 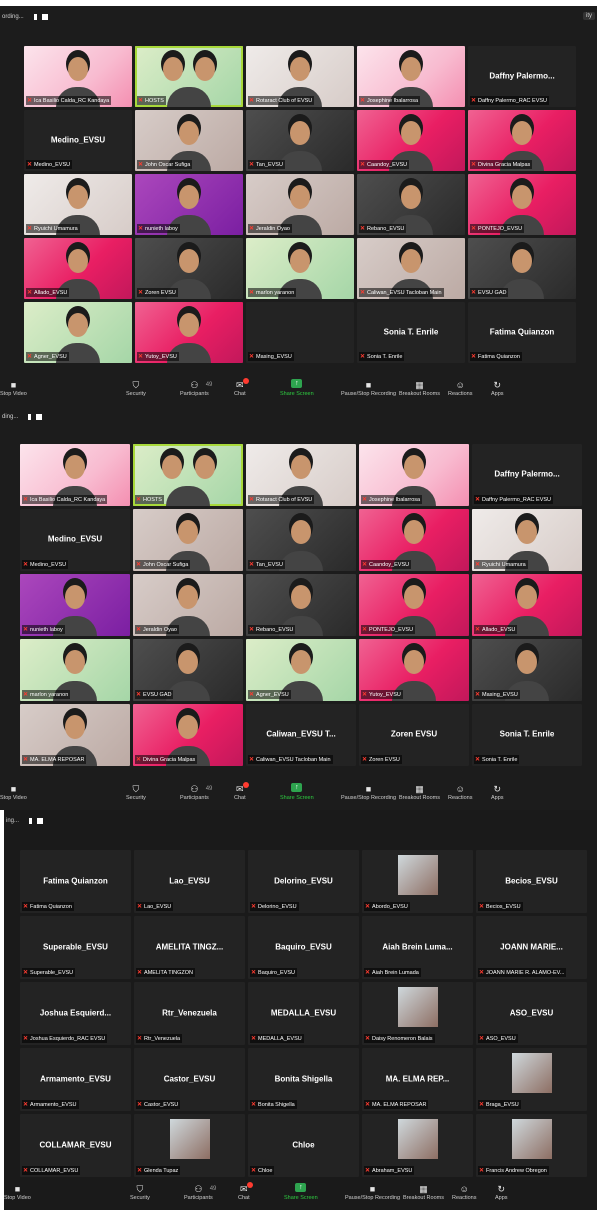 What do you see at coordinates (417, 947) in the screenshot?
I see `participant-tile: Aiah Brein Luma... ✕ Aiah Brein Lumada` at bounding box center [417, 947].